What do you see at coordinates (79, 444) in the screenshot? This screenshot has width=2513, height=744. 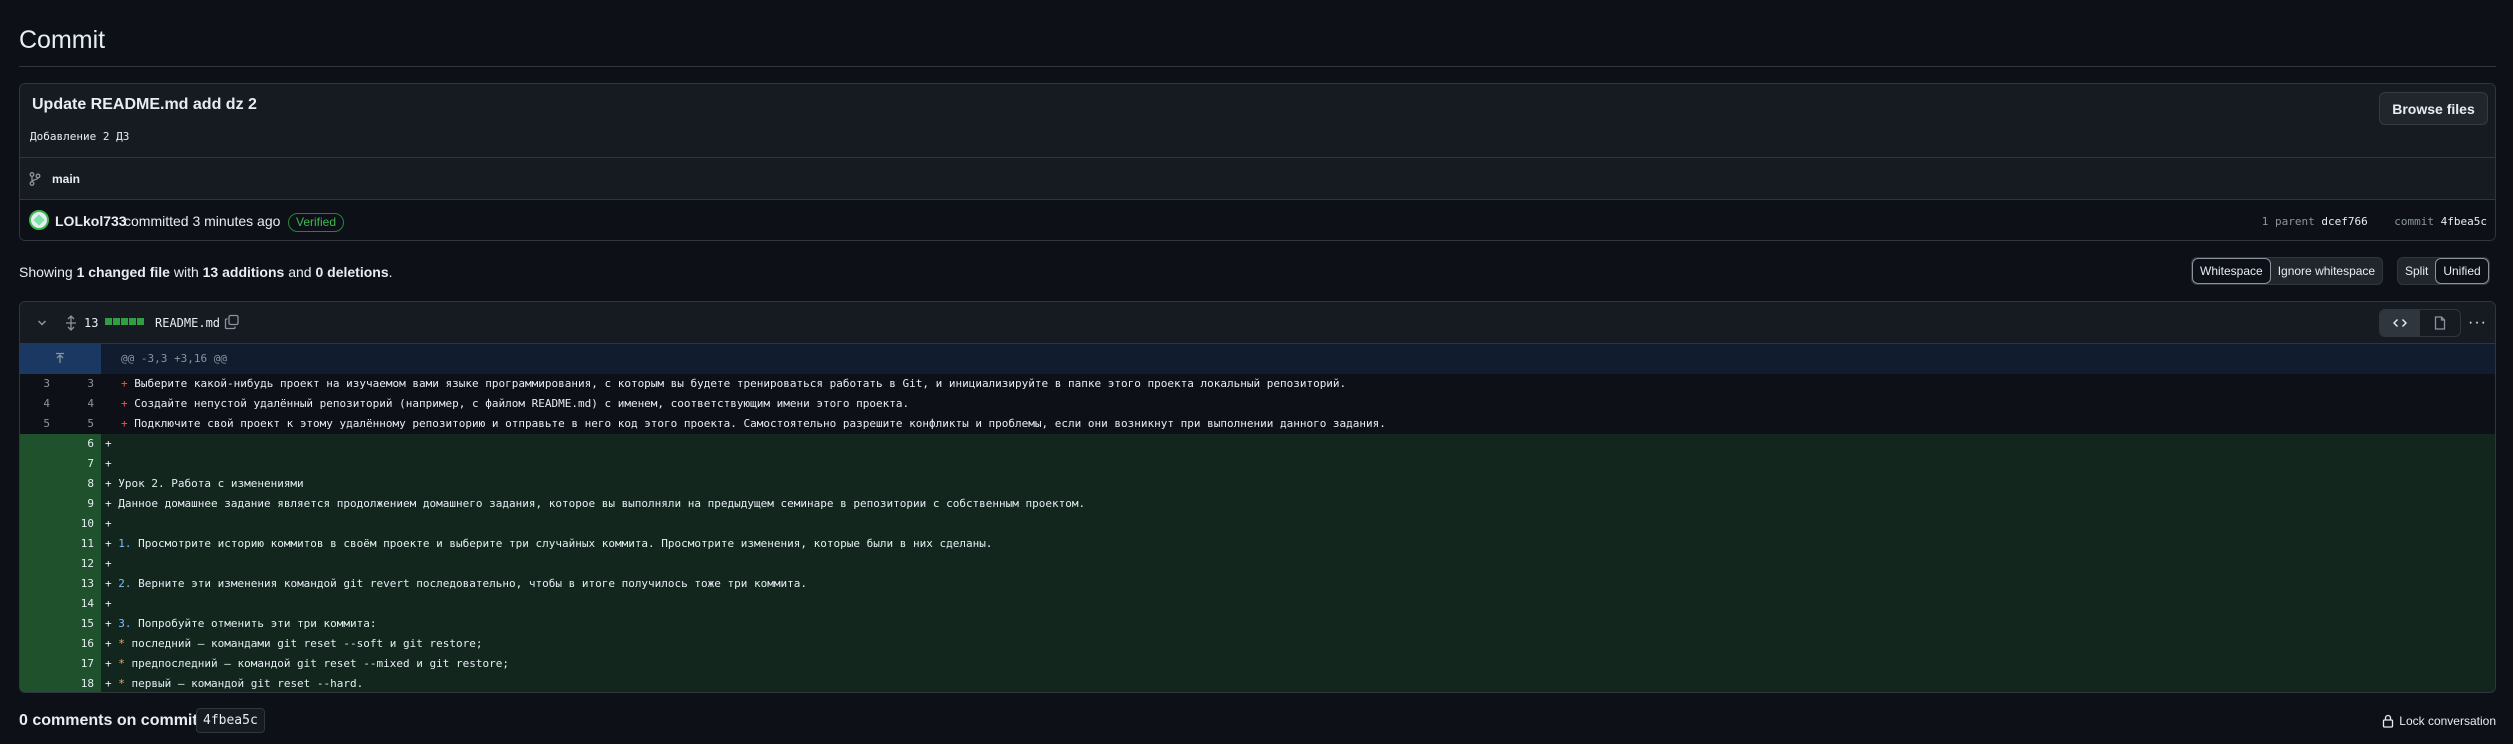 I see `new-line-number: 6` at bounding box center [79, 444].